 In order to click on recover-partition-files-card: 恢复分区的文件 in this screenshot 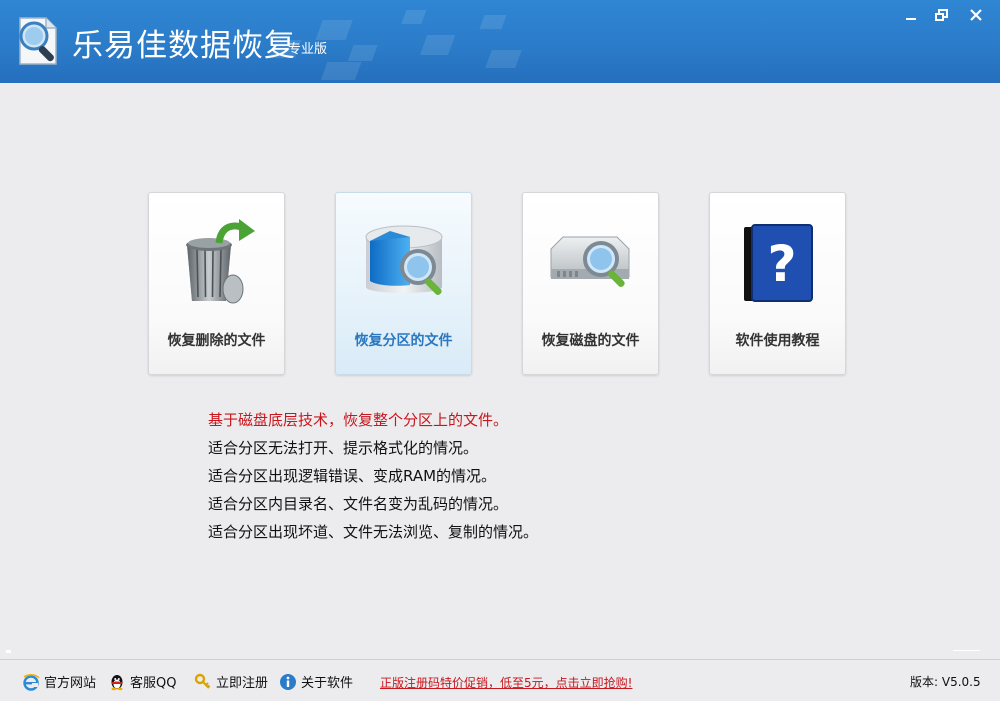, I will do `click(403, 283)`.